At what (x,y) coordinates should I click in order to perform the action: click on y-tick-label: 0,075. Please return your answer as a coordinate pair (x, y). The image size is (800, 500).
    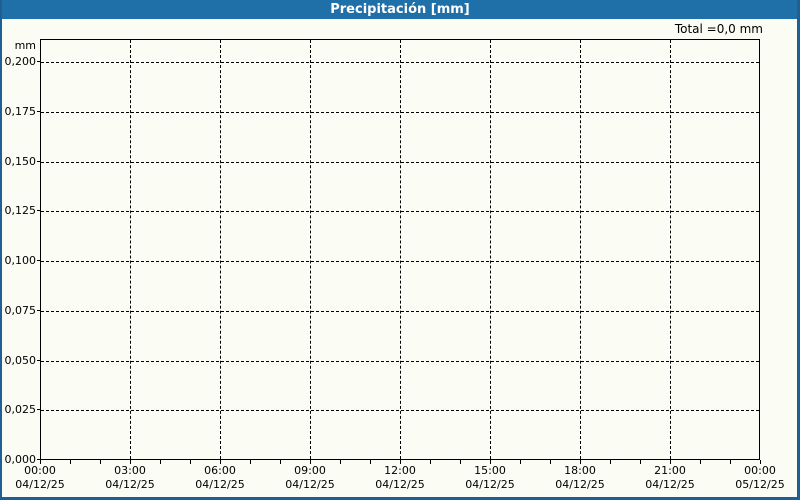
    Looking at the image, I should click on (20, 310).